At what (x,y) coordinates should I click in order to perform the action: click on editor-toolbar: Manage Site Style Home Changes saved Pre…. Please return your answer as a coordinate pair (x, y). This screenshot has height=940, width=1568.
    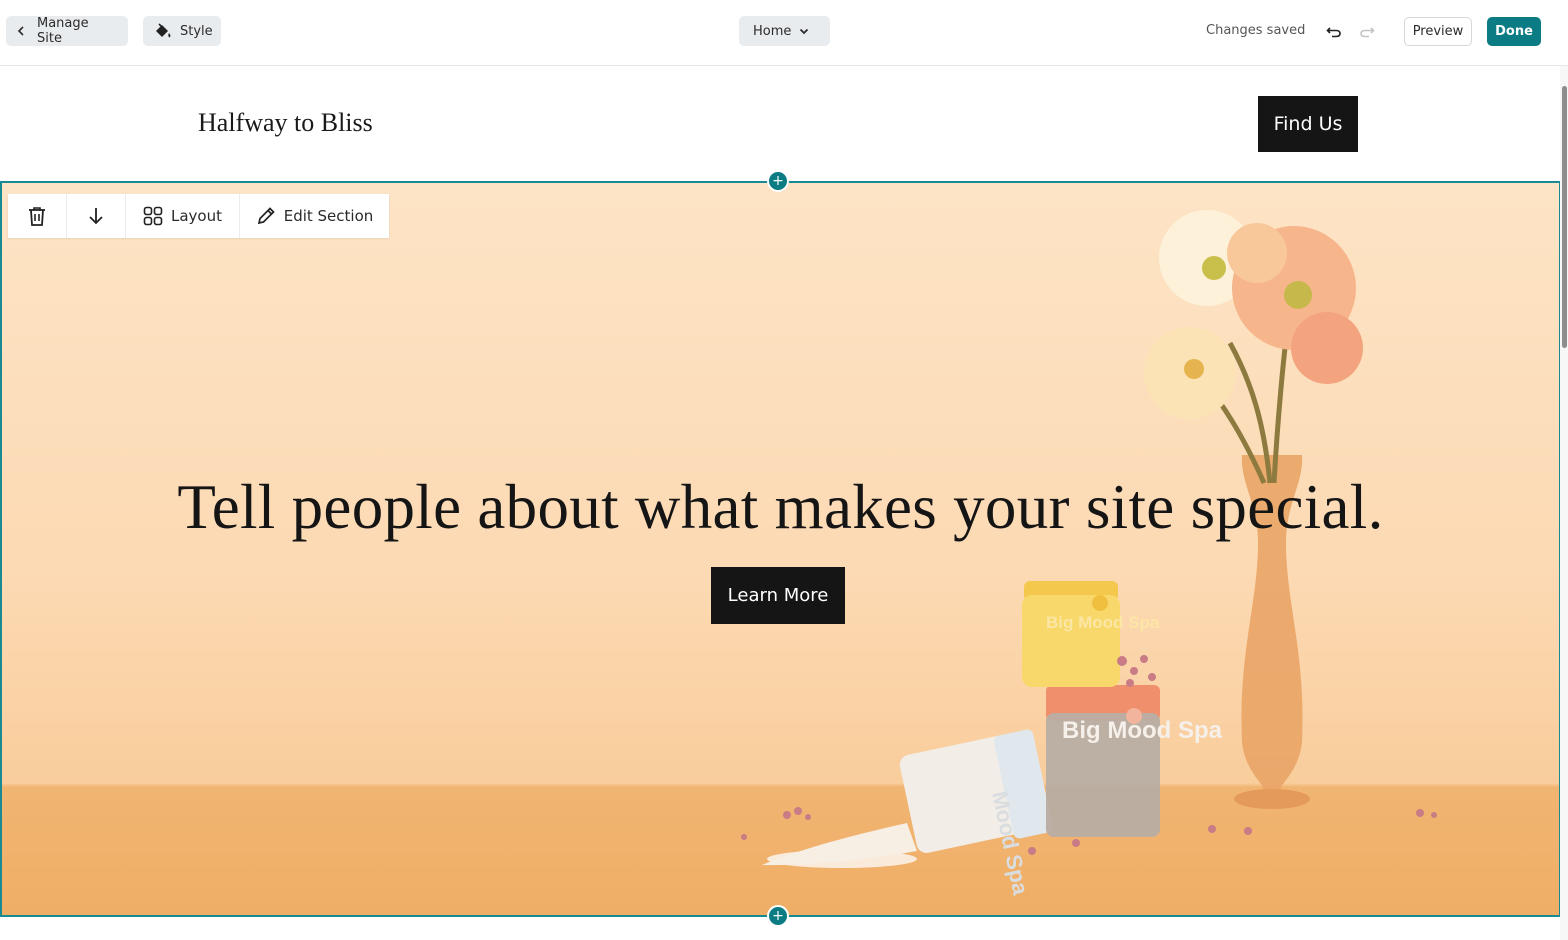
    Looking at the image, I should click on (784, 33).